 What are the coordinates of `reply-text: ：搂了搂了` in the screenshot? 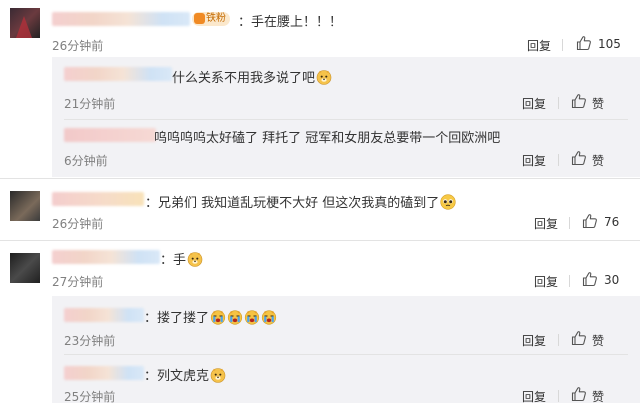 It's located at (210, 316).